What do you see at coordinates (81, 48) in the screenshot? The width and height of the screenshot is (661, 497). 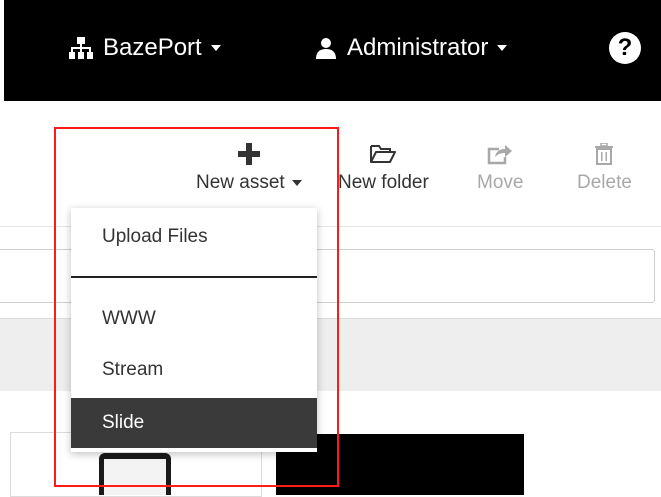 I see `sitemap-icon` at bounding box center [81, 48].